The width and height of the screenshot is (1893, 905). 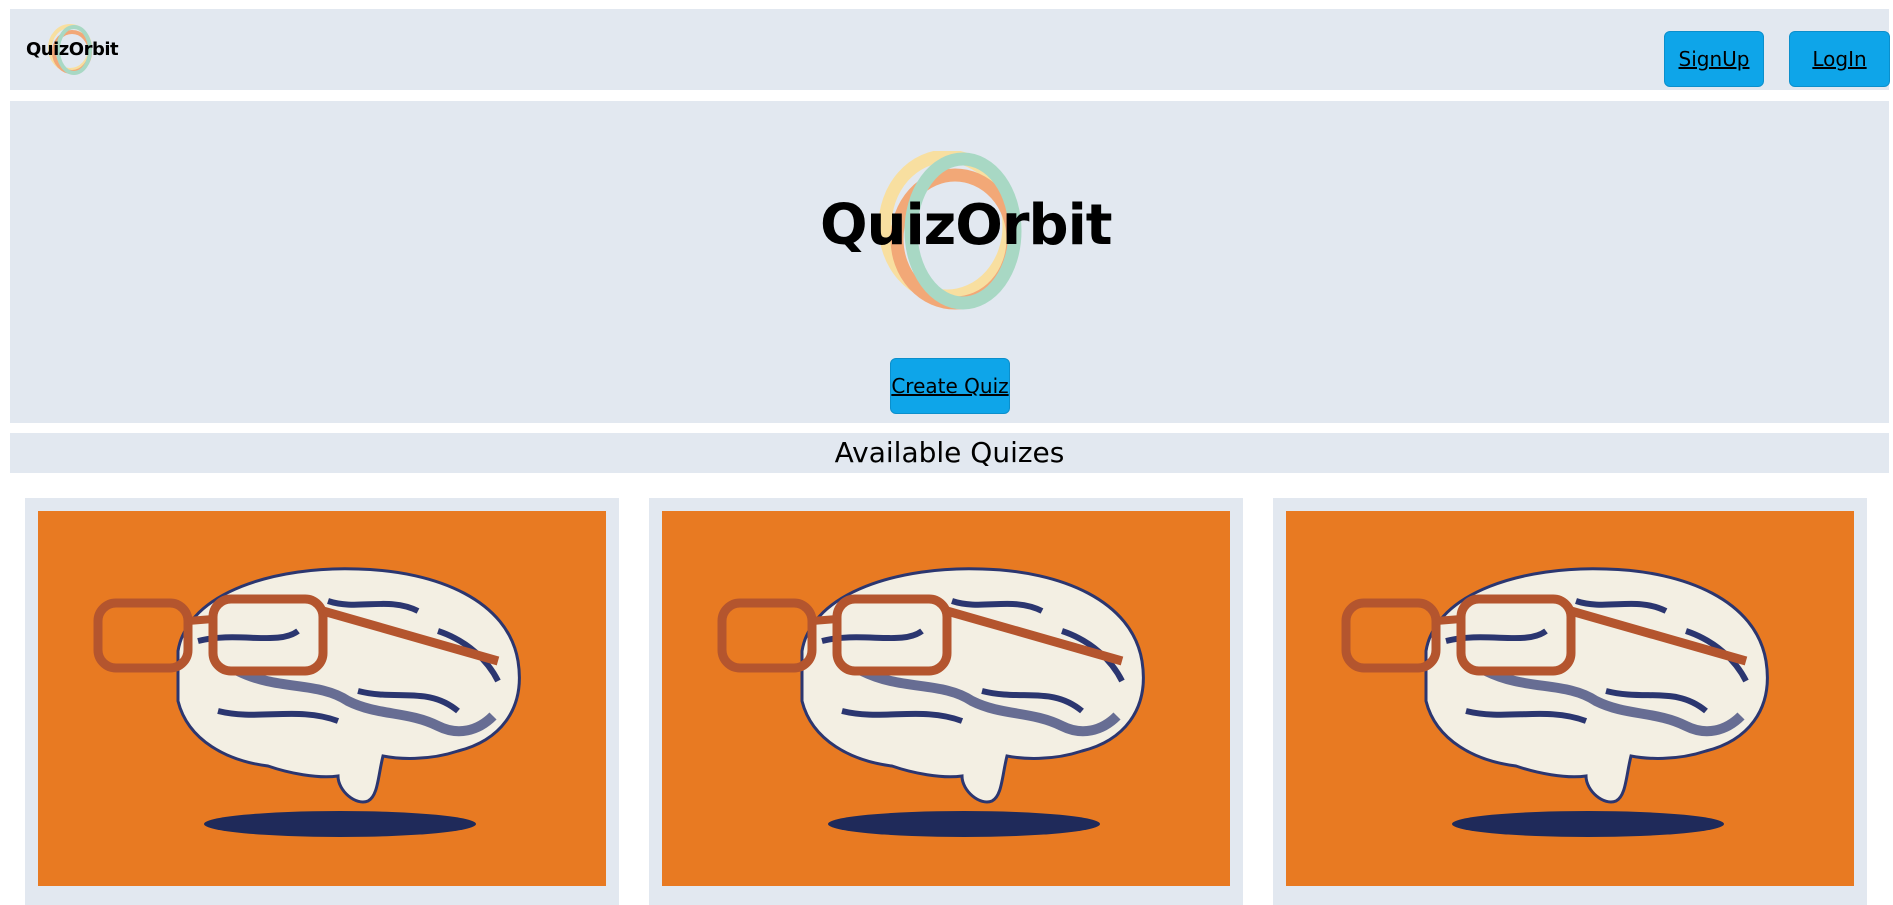 What do you see at coordinates (950, 49) in the screenshot?
I see `navbar: QuizOrbit SignUp LogIn` at bounding box center [950, 49].